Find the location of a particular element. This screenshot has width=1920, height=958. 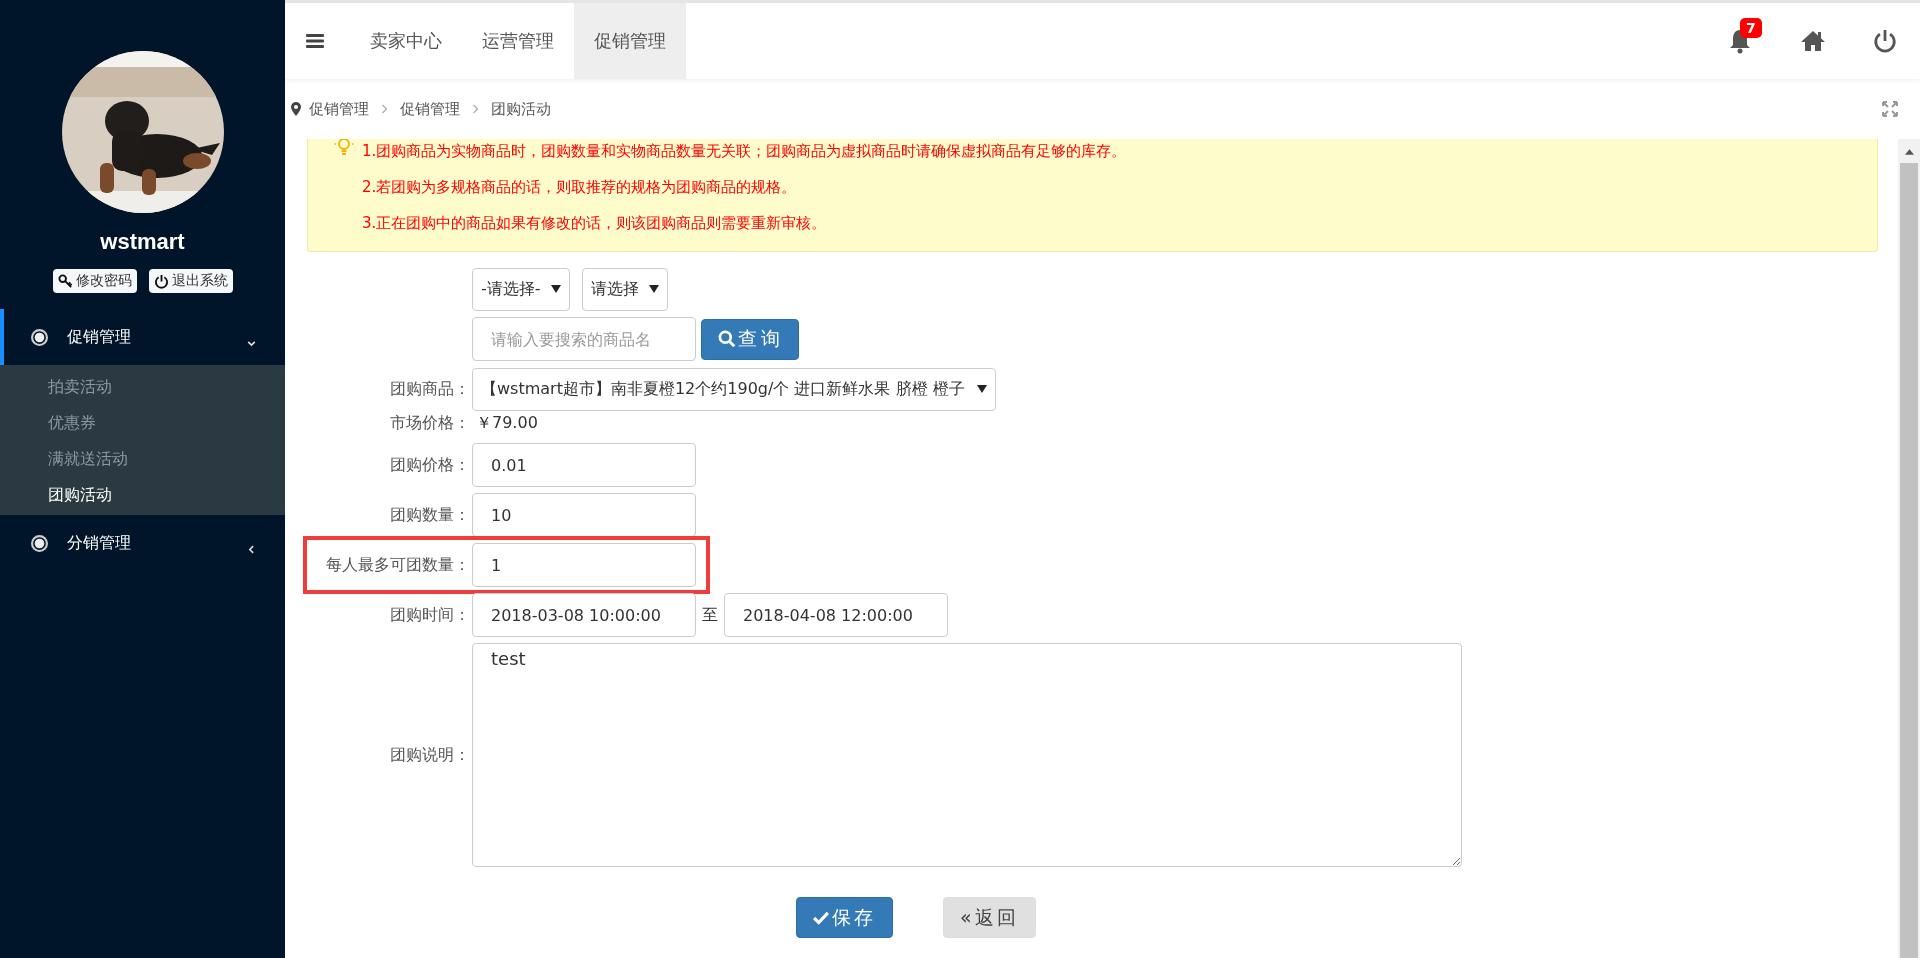

market-price: ￥79.00 is located at coordinates (507, 423).